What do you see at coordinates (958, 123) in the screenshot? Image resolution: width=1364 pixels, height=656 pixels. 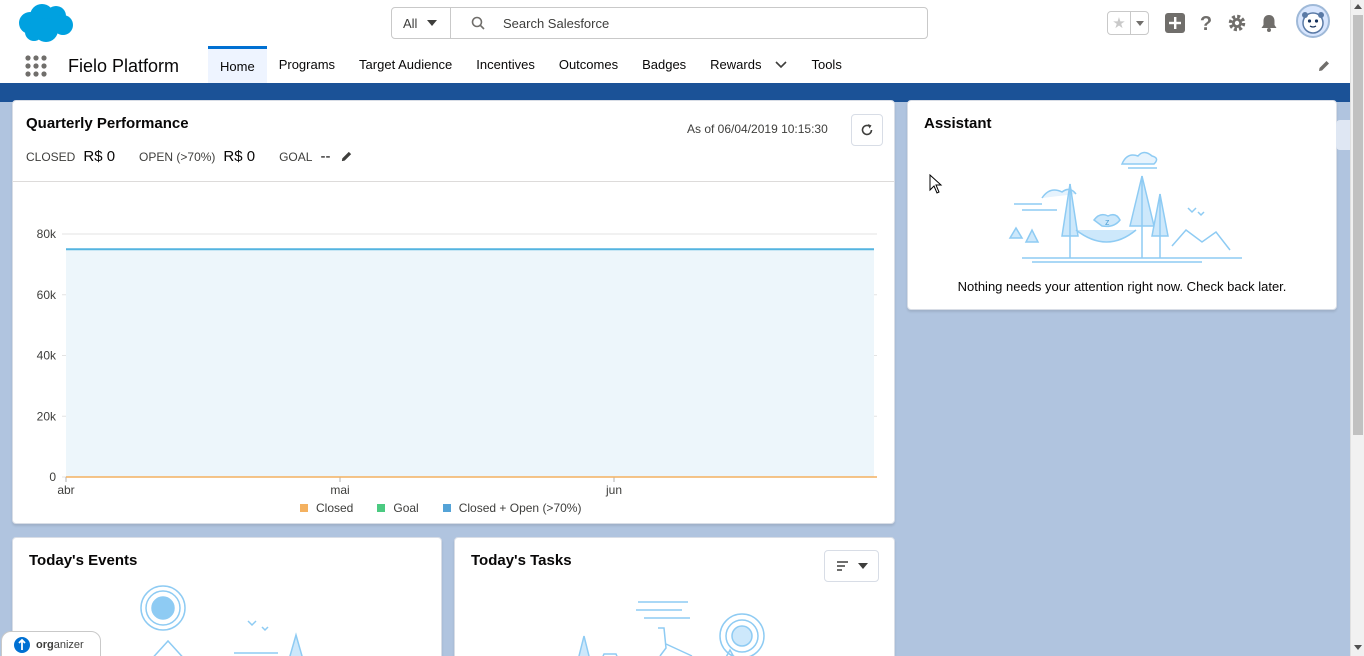 I see `card-title: Assistant` at bounding box center [958, 123].